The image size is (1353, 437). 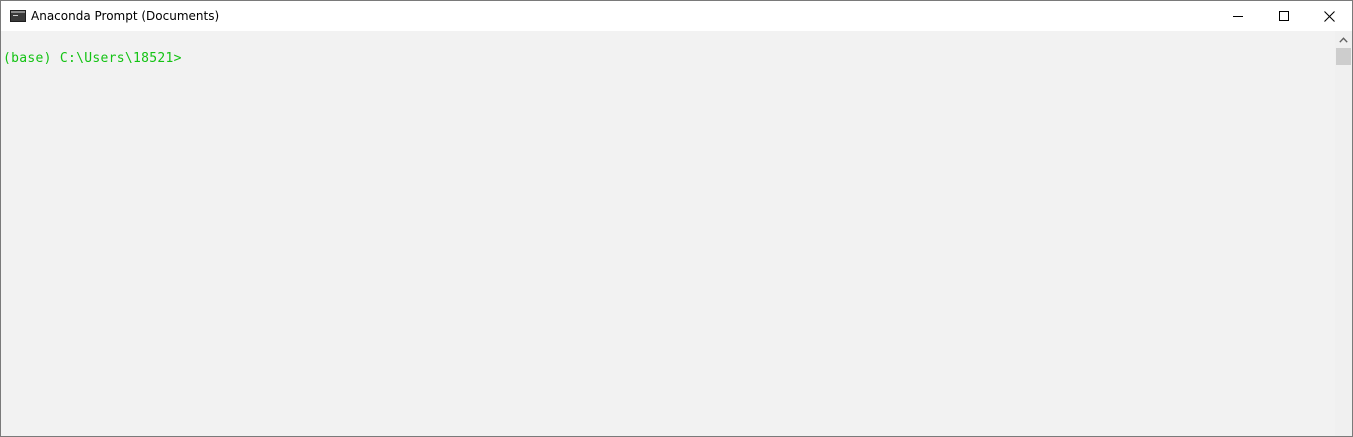 I want to click on close-button, so click(x=1329, y=16).